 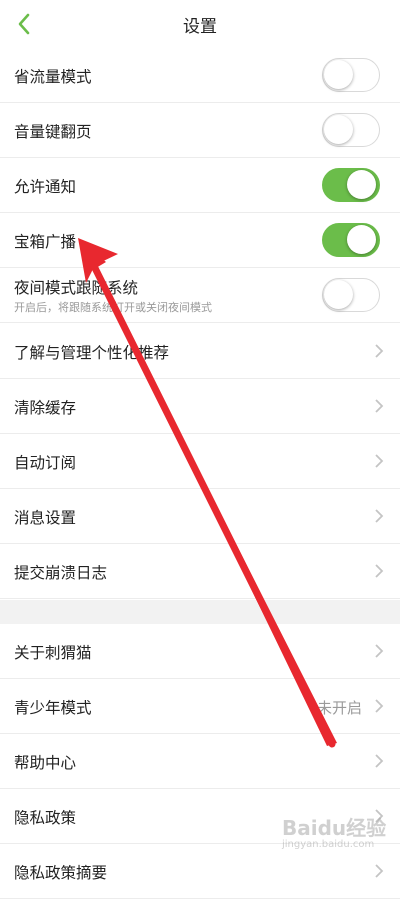 What do you see at coordinates (45, 408) in the screenshot?
I see `setting-label: 清除缓存` at bounding box center [45, 408].